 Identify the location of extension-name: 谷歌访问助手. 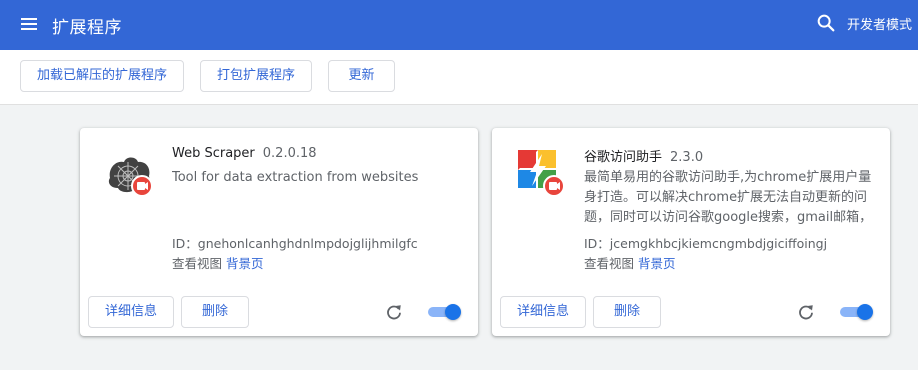
(623, 157).